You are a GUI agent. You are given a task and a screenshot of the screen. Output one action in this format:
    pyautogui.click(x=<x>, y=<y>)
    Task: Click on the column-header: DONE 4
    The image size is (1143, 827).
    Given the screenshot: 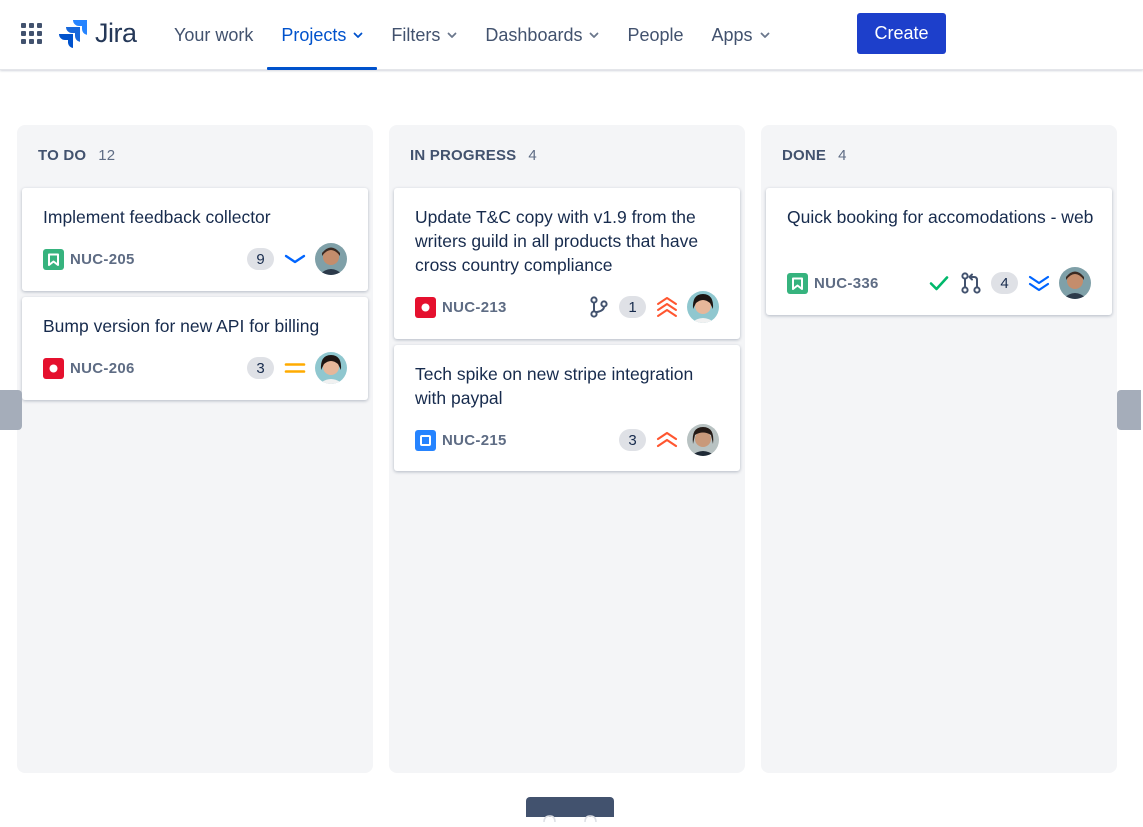 What is the action you would take?
    pyautogui.click(x=814, y=155)
    